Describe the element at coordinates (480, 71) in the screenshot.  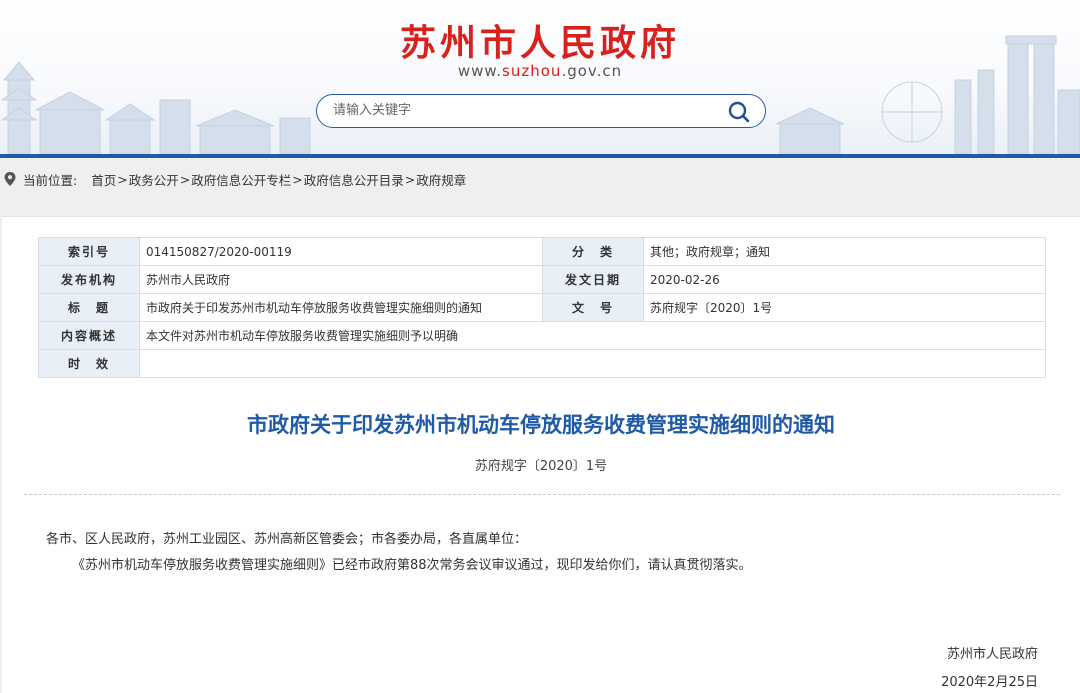
I see `url-prefix: www.` at that location.